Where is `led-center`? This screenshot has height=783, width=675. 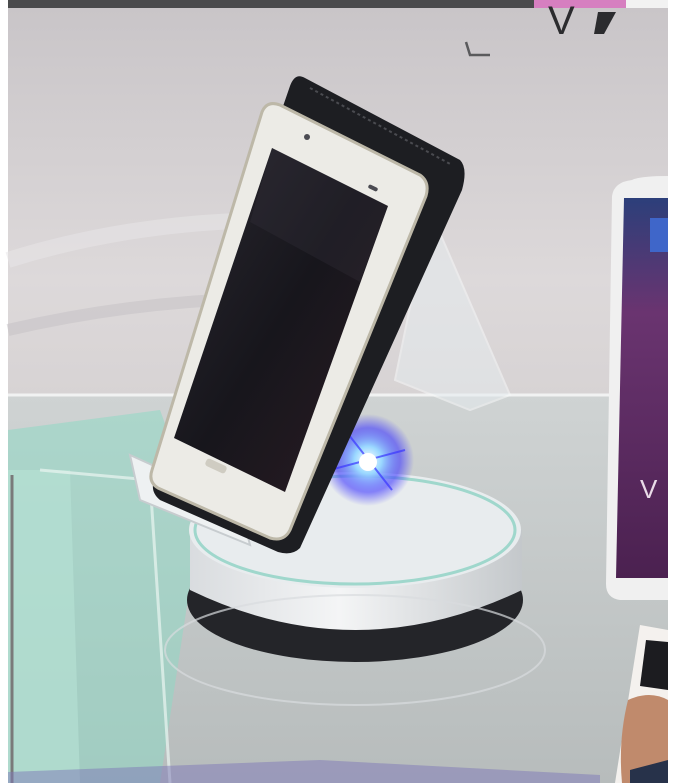 led-center is located at coordinates (368, 462).